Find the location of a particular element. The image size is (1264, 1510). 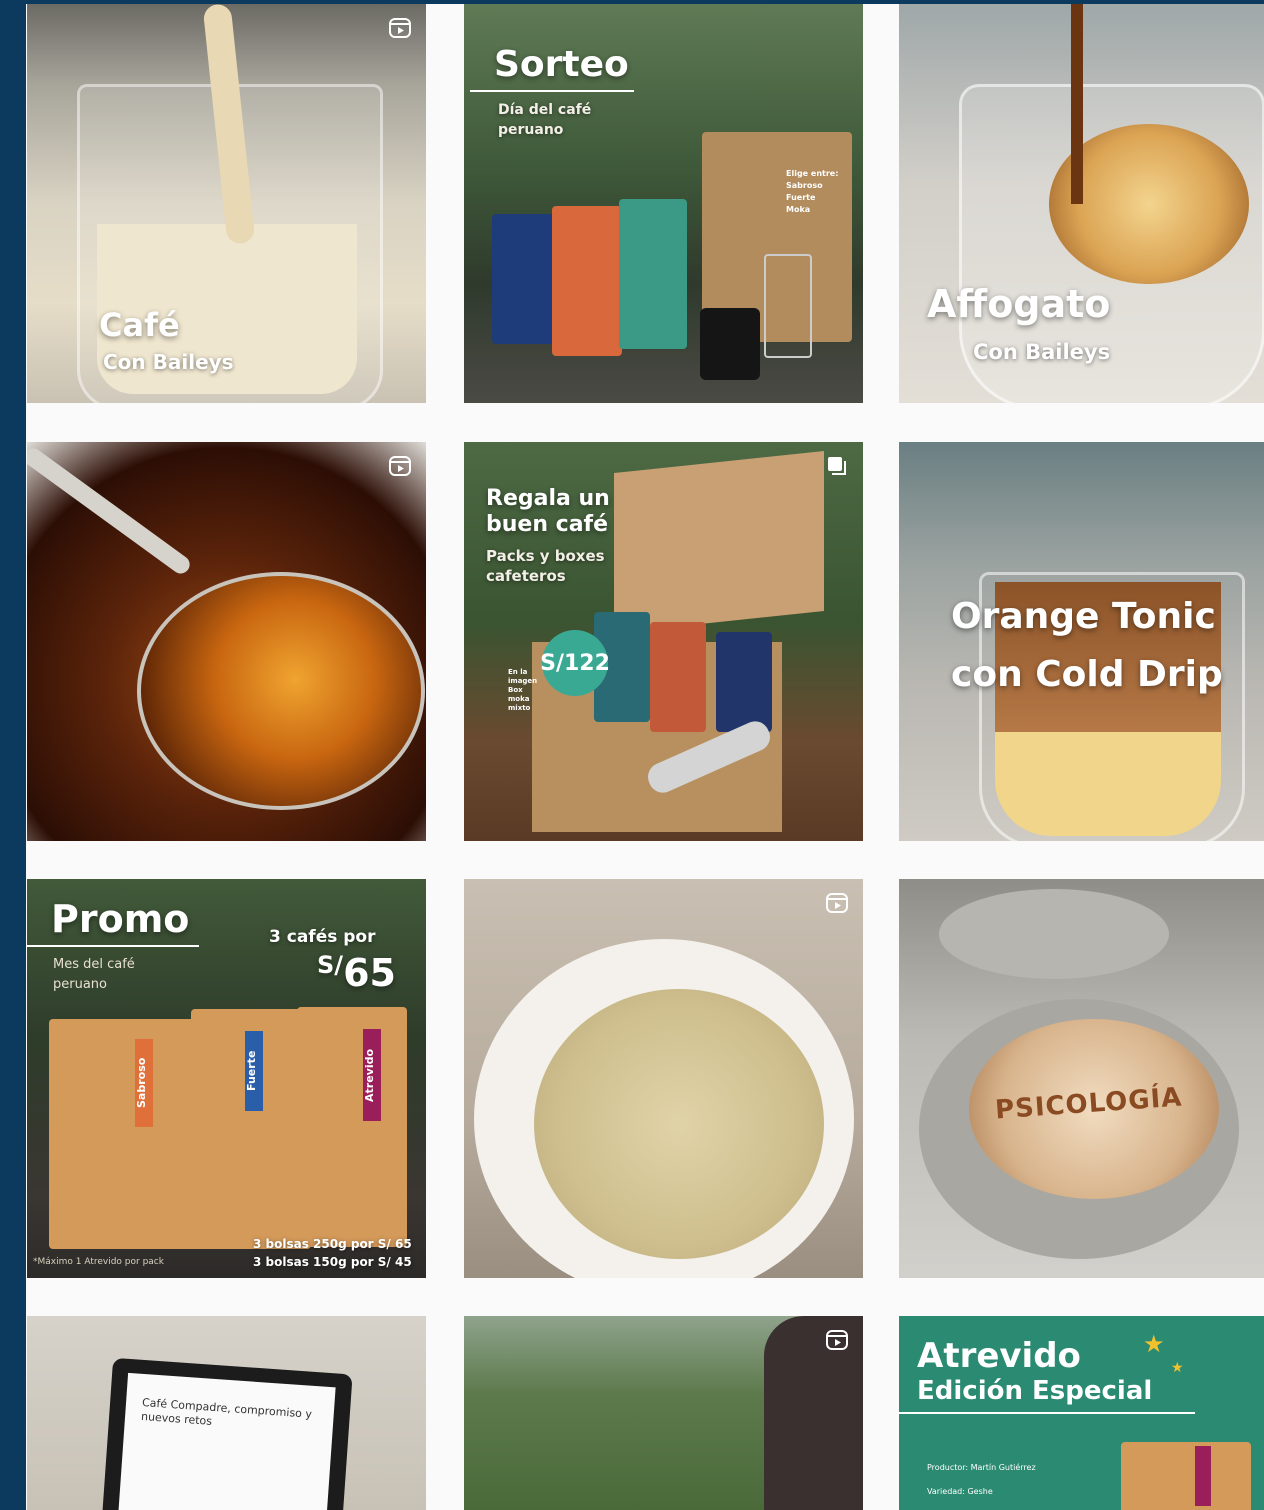

post-farm is located at coordinates (663, 1413).